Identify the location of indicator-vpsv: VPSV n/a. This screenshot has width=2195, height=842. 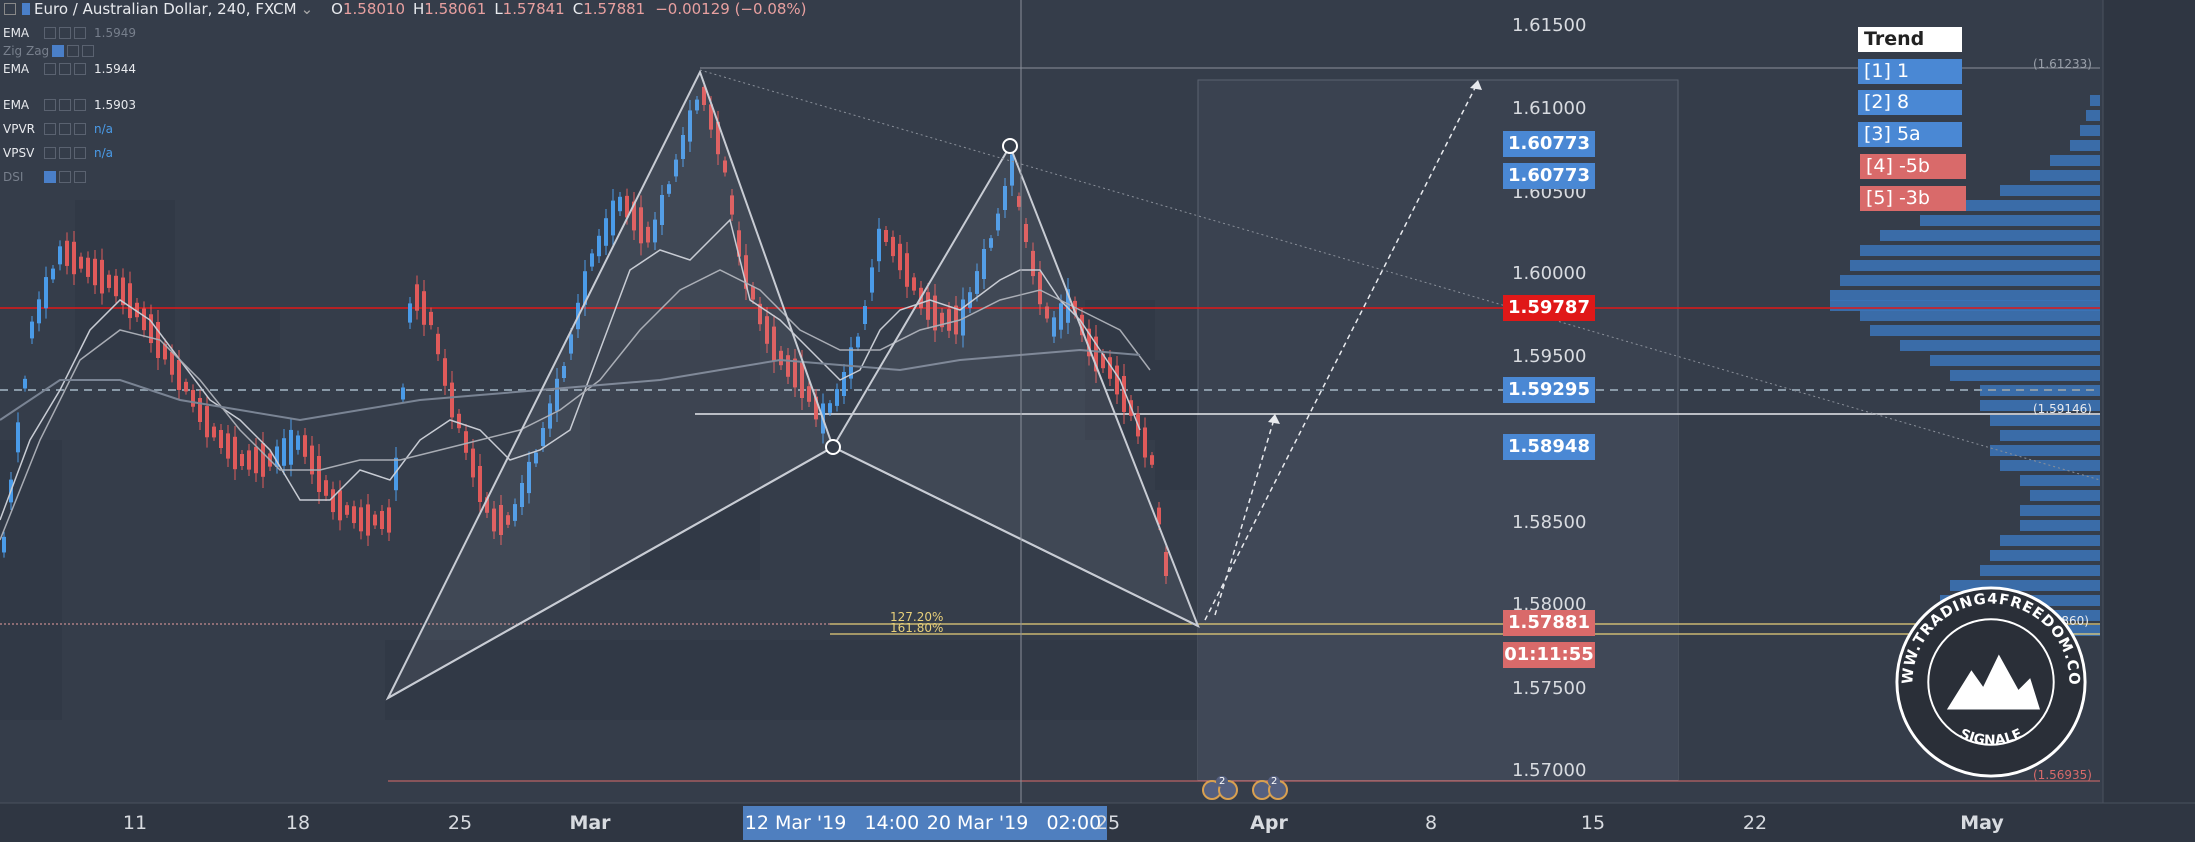
(58, 153).